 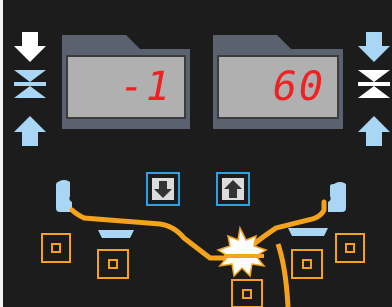 What do you see at coordinates (247, 293) in the screenshot?
I see `center-housing` at bounding box center [247, 293].